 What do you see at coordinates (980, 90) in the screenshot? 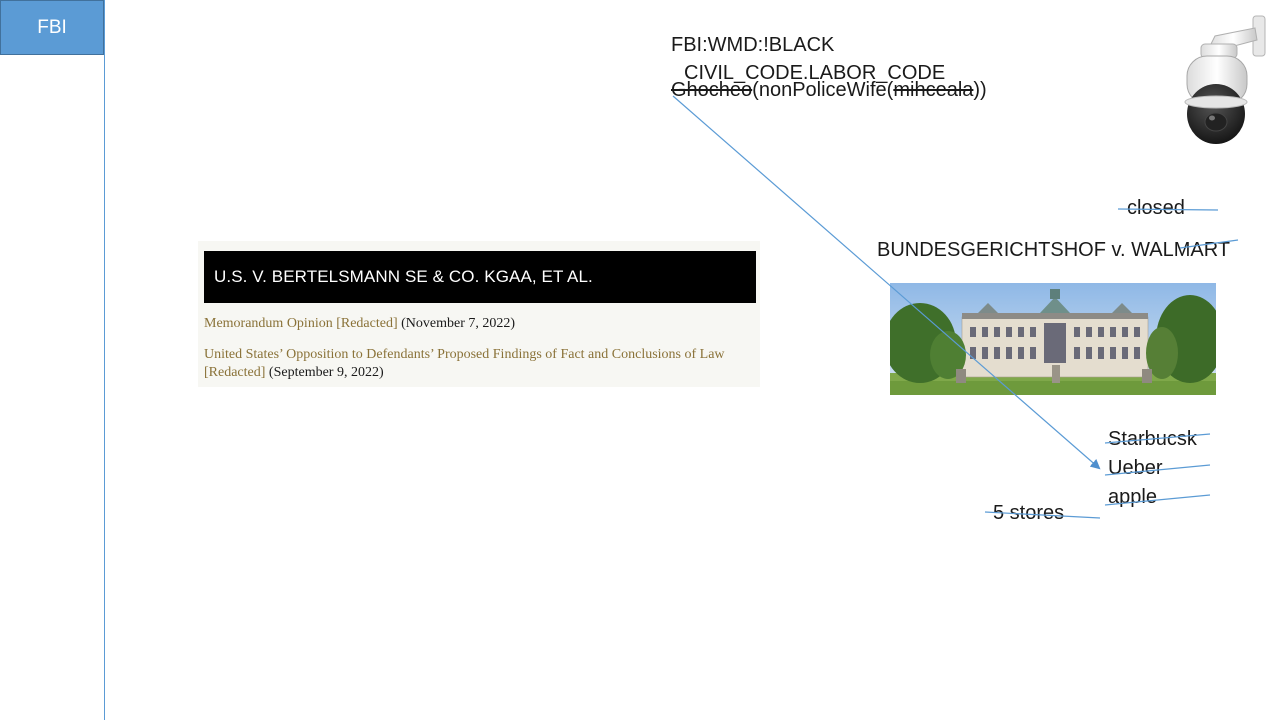
I see `note-closing: ))` at bounding box center [980, 90].